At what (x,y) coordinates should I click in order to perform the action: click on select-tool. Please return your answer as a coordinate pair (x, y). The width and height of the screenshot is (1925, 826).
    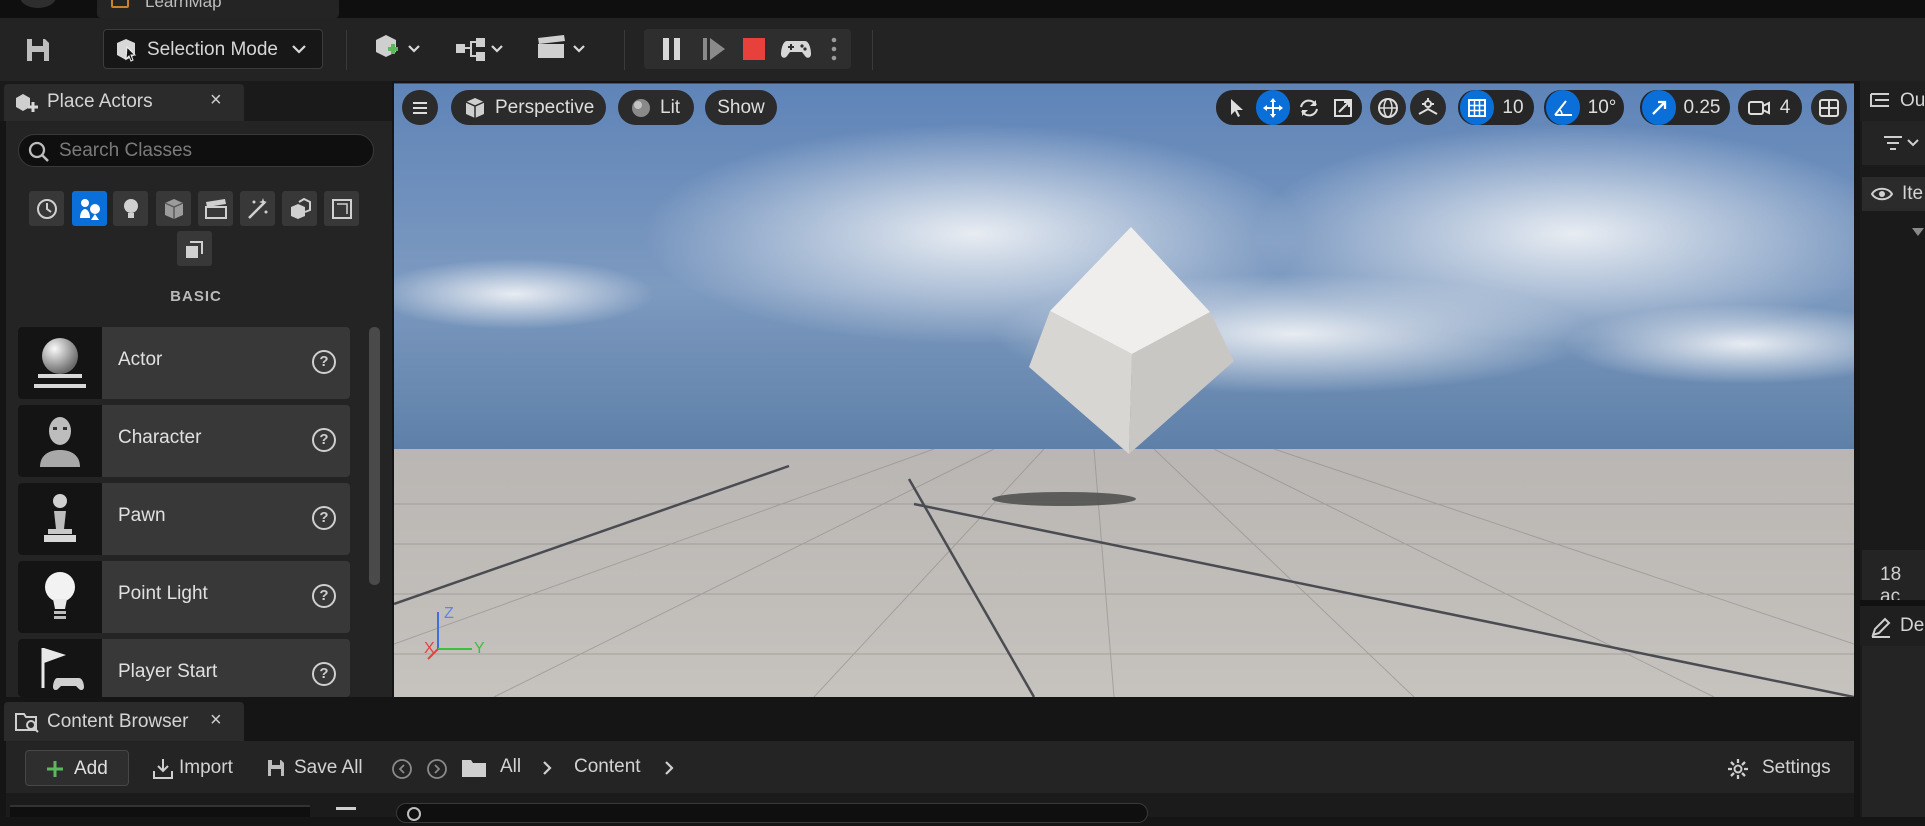
    Looking at the image, I should click on (1237, 107).